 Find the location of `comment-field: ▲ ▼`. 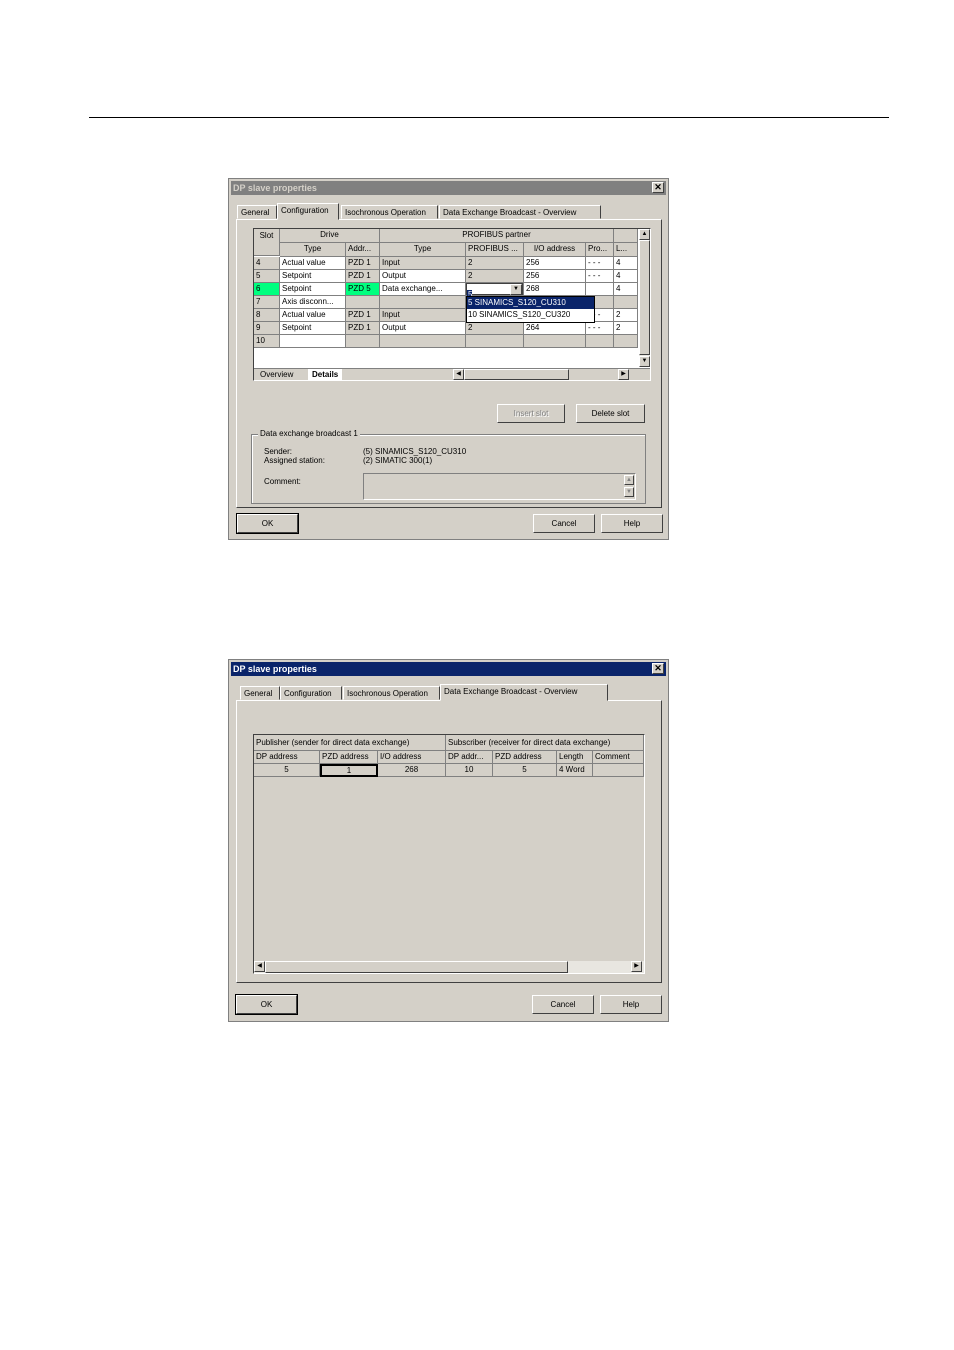

comment-field: ▲ ▼ is located at coordinates (499, 486).